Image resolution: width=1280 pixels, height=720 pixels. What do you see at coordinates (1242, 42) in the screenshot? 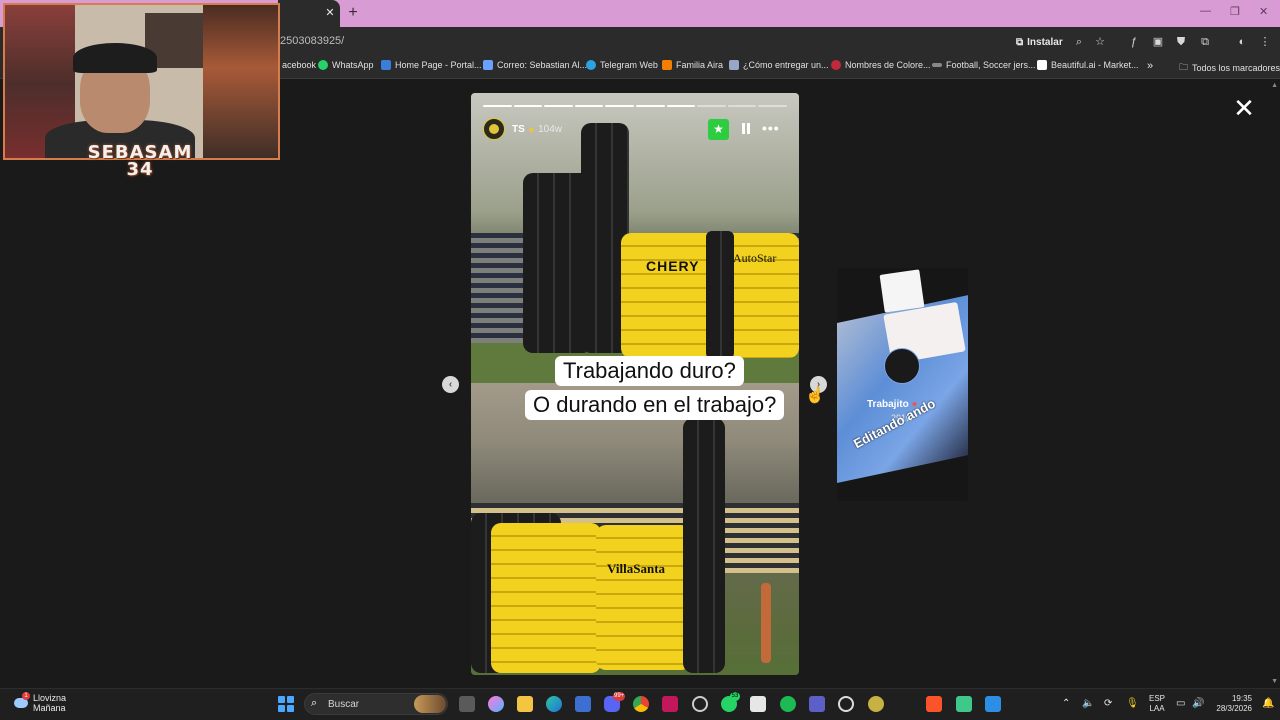
I see `profile-avatar: ◐` at bounding box center [1242, 42].